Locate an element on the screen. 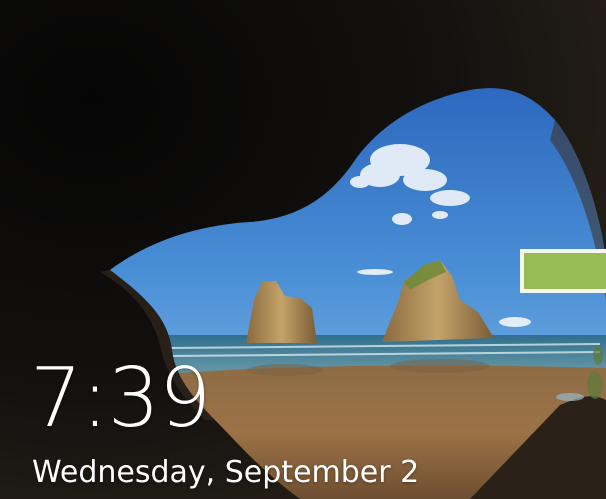 The height and width of the screenshot is (499, 606). highlight-marker is located at coordinates (563, 271).